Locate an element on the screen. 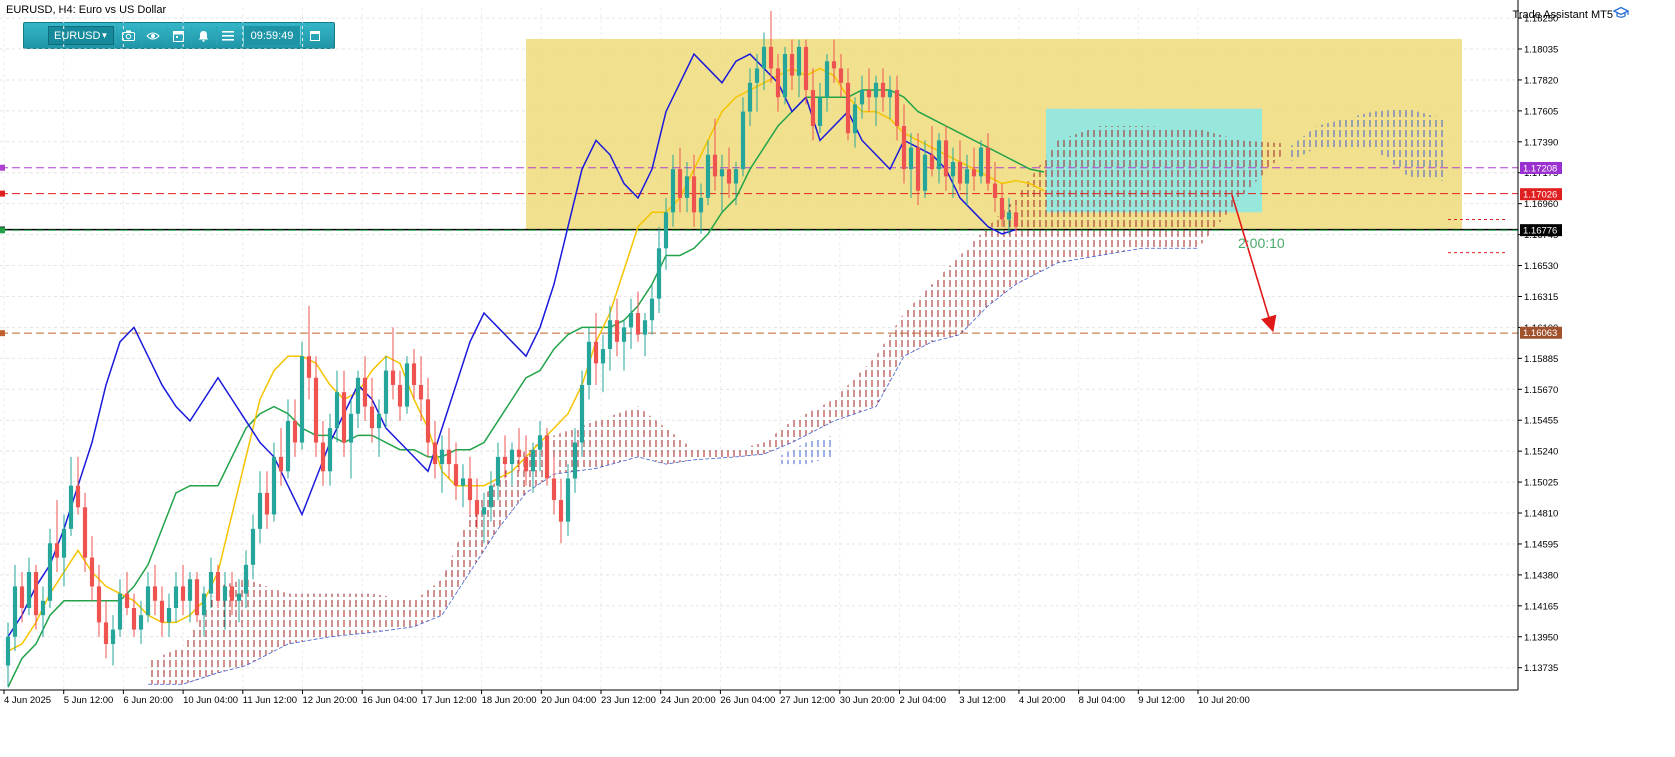  x-tick-label: 3 Jul 12:00 is located at coordinates (982, 700).